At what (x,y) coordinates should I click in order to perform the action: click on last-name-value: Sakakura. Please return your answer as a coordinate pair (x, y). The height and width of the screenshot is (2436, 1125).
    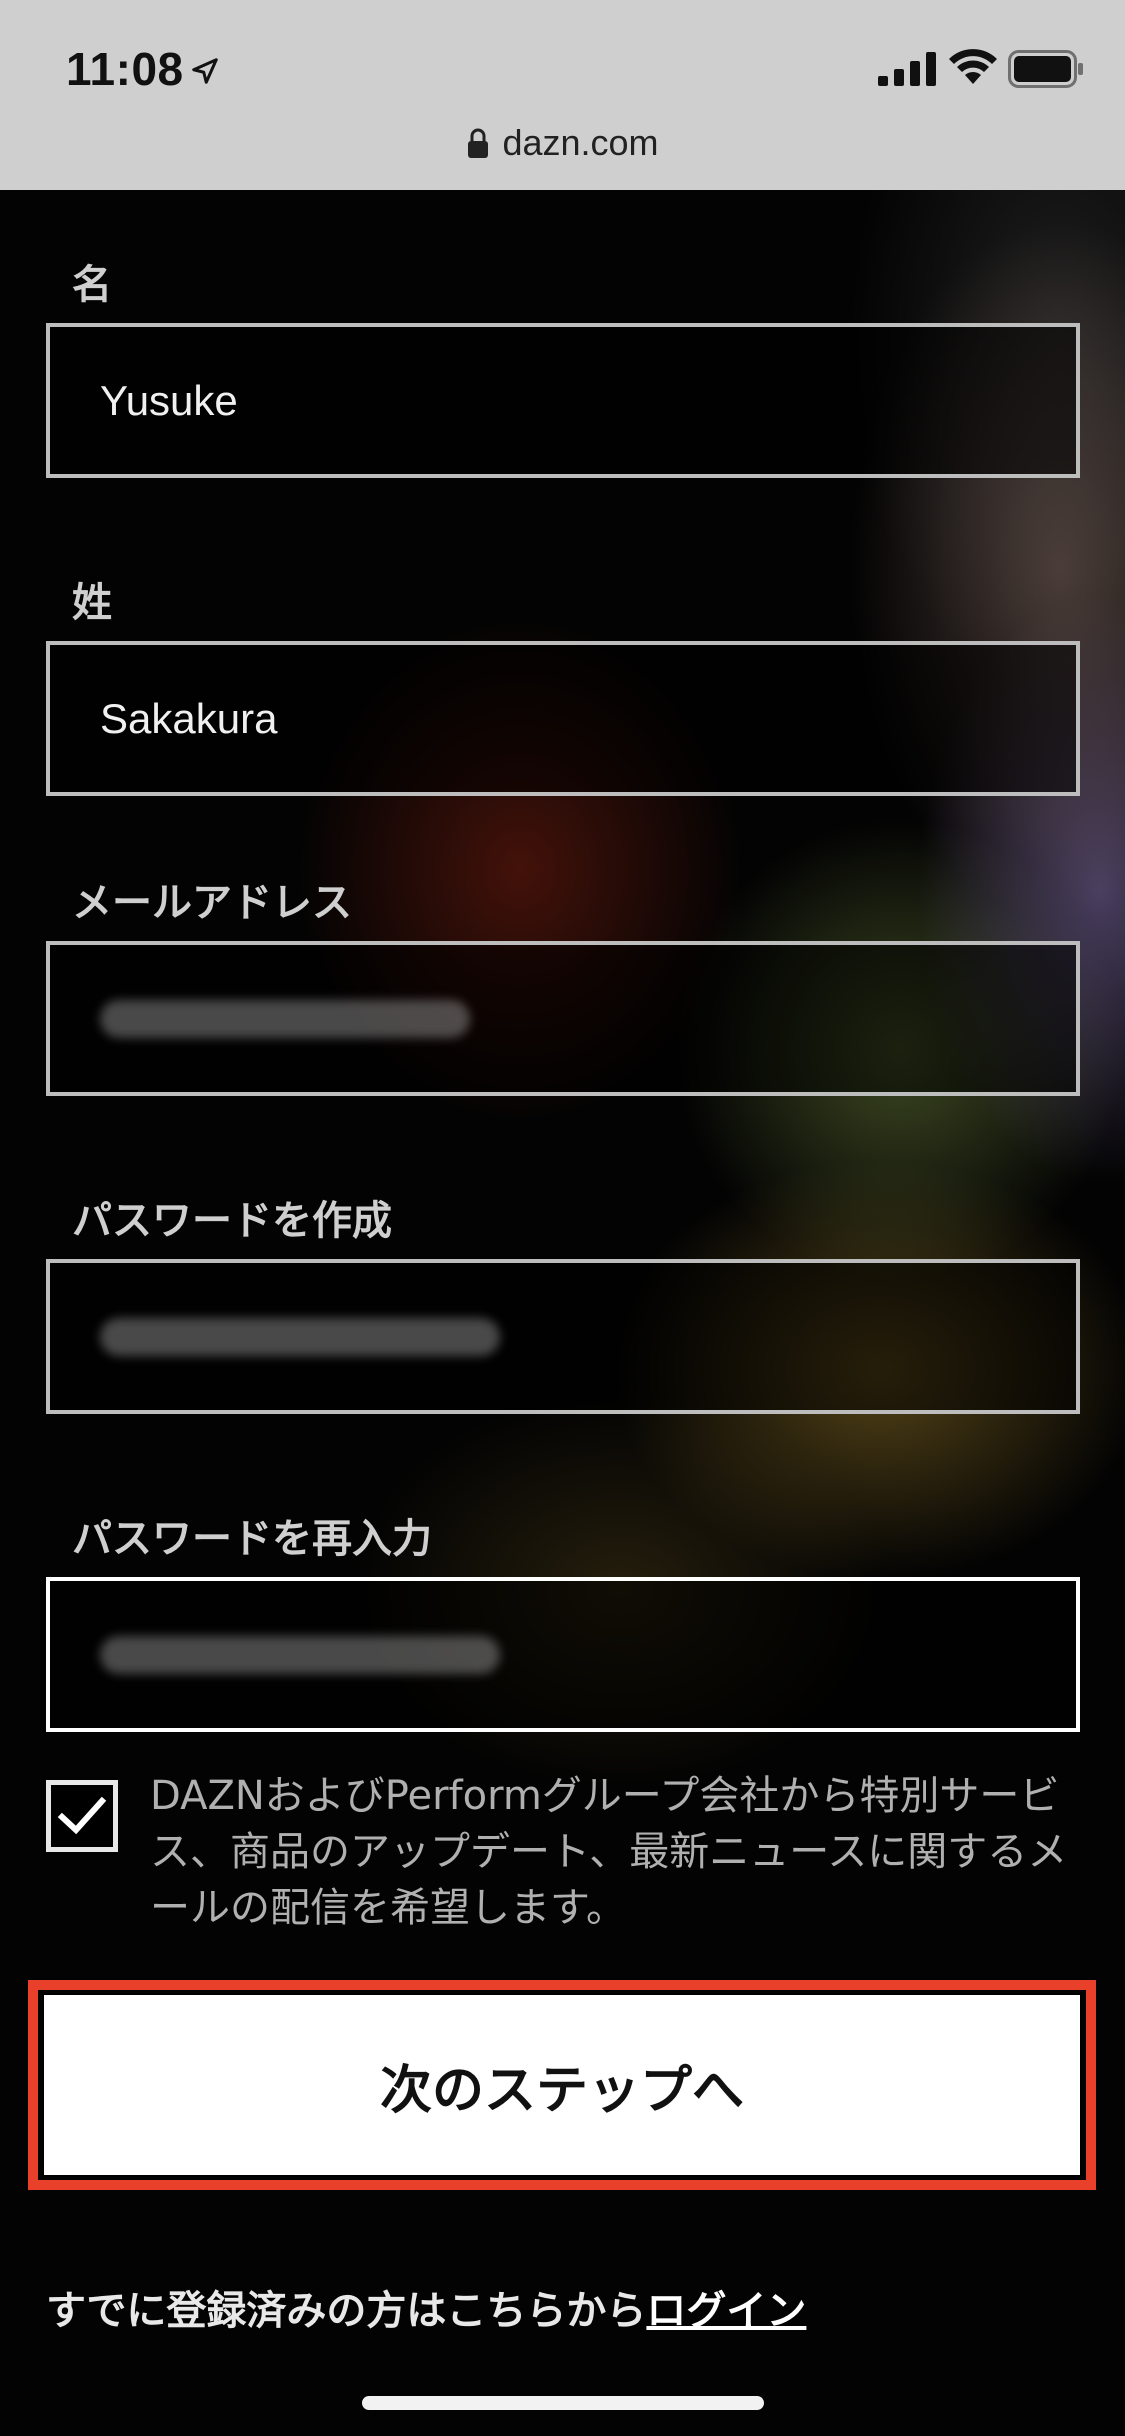
    Looking at the image, I should click on (189, 718).